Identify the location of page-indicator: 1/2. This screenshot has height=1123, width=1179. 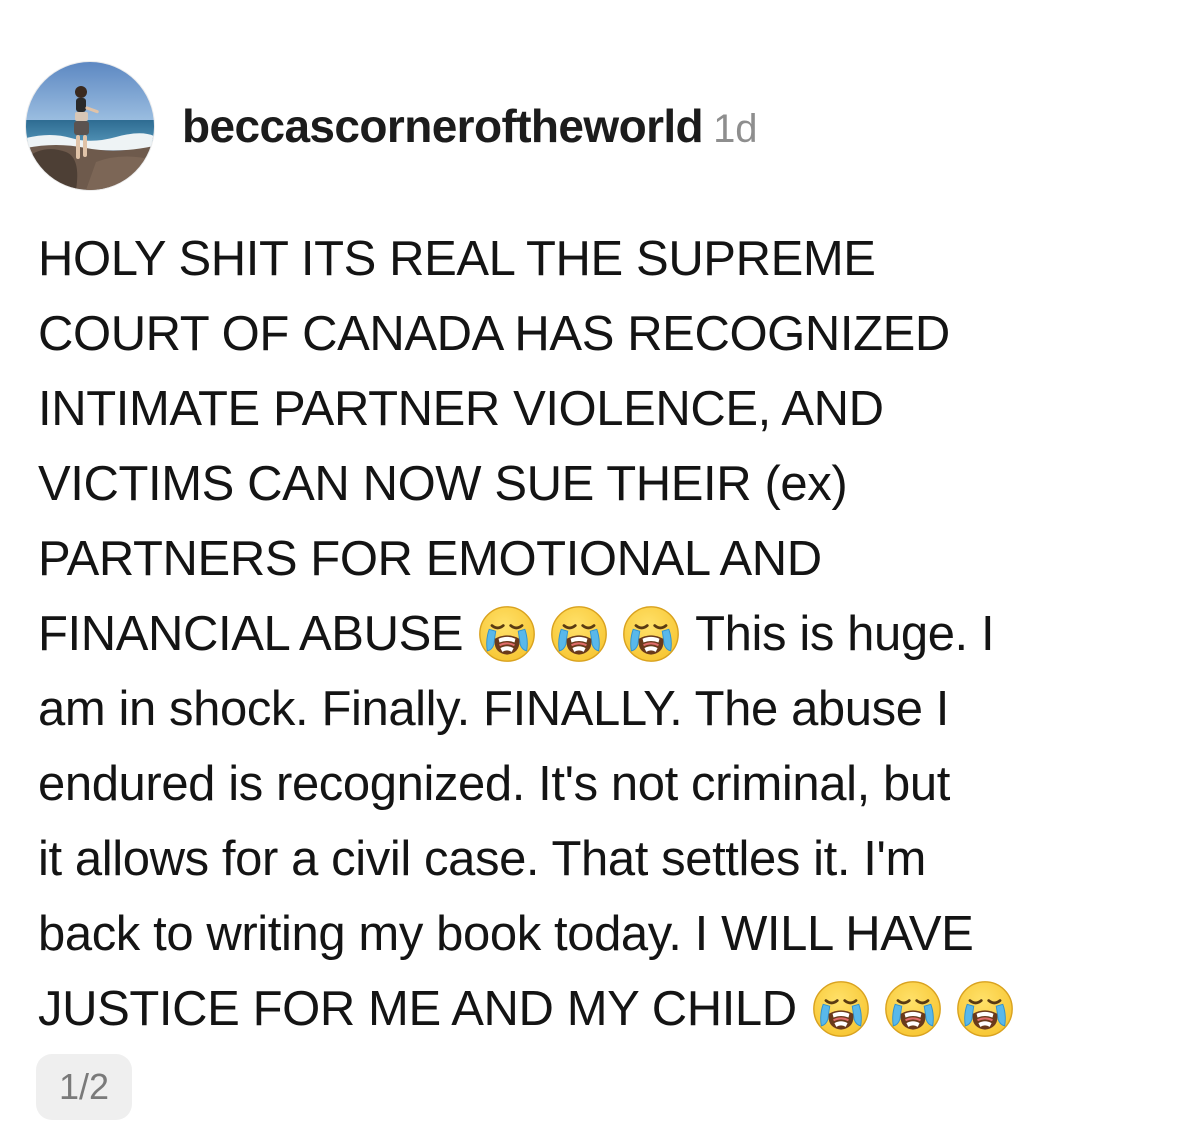
(84, 1087).